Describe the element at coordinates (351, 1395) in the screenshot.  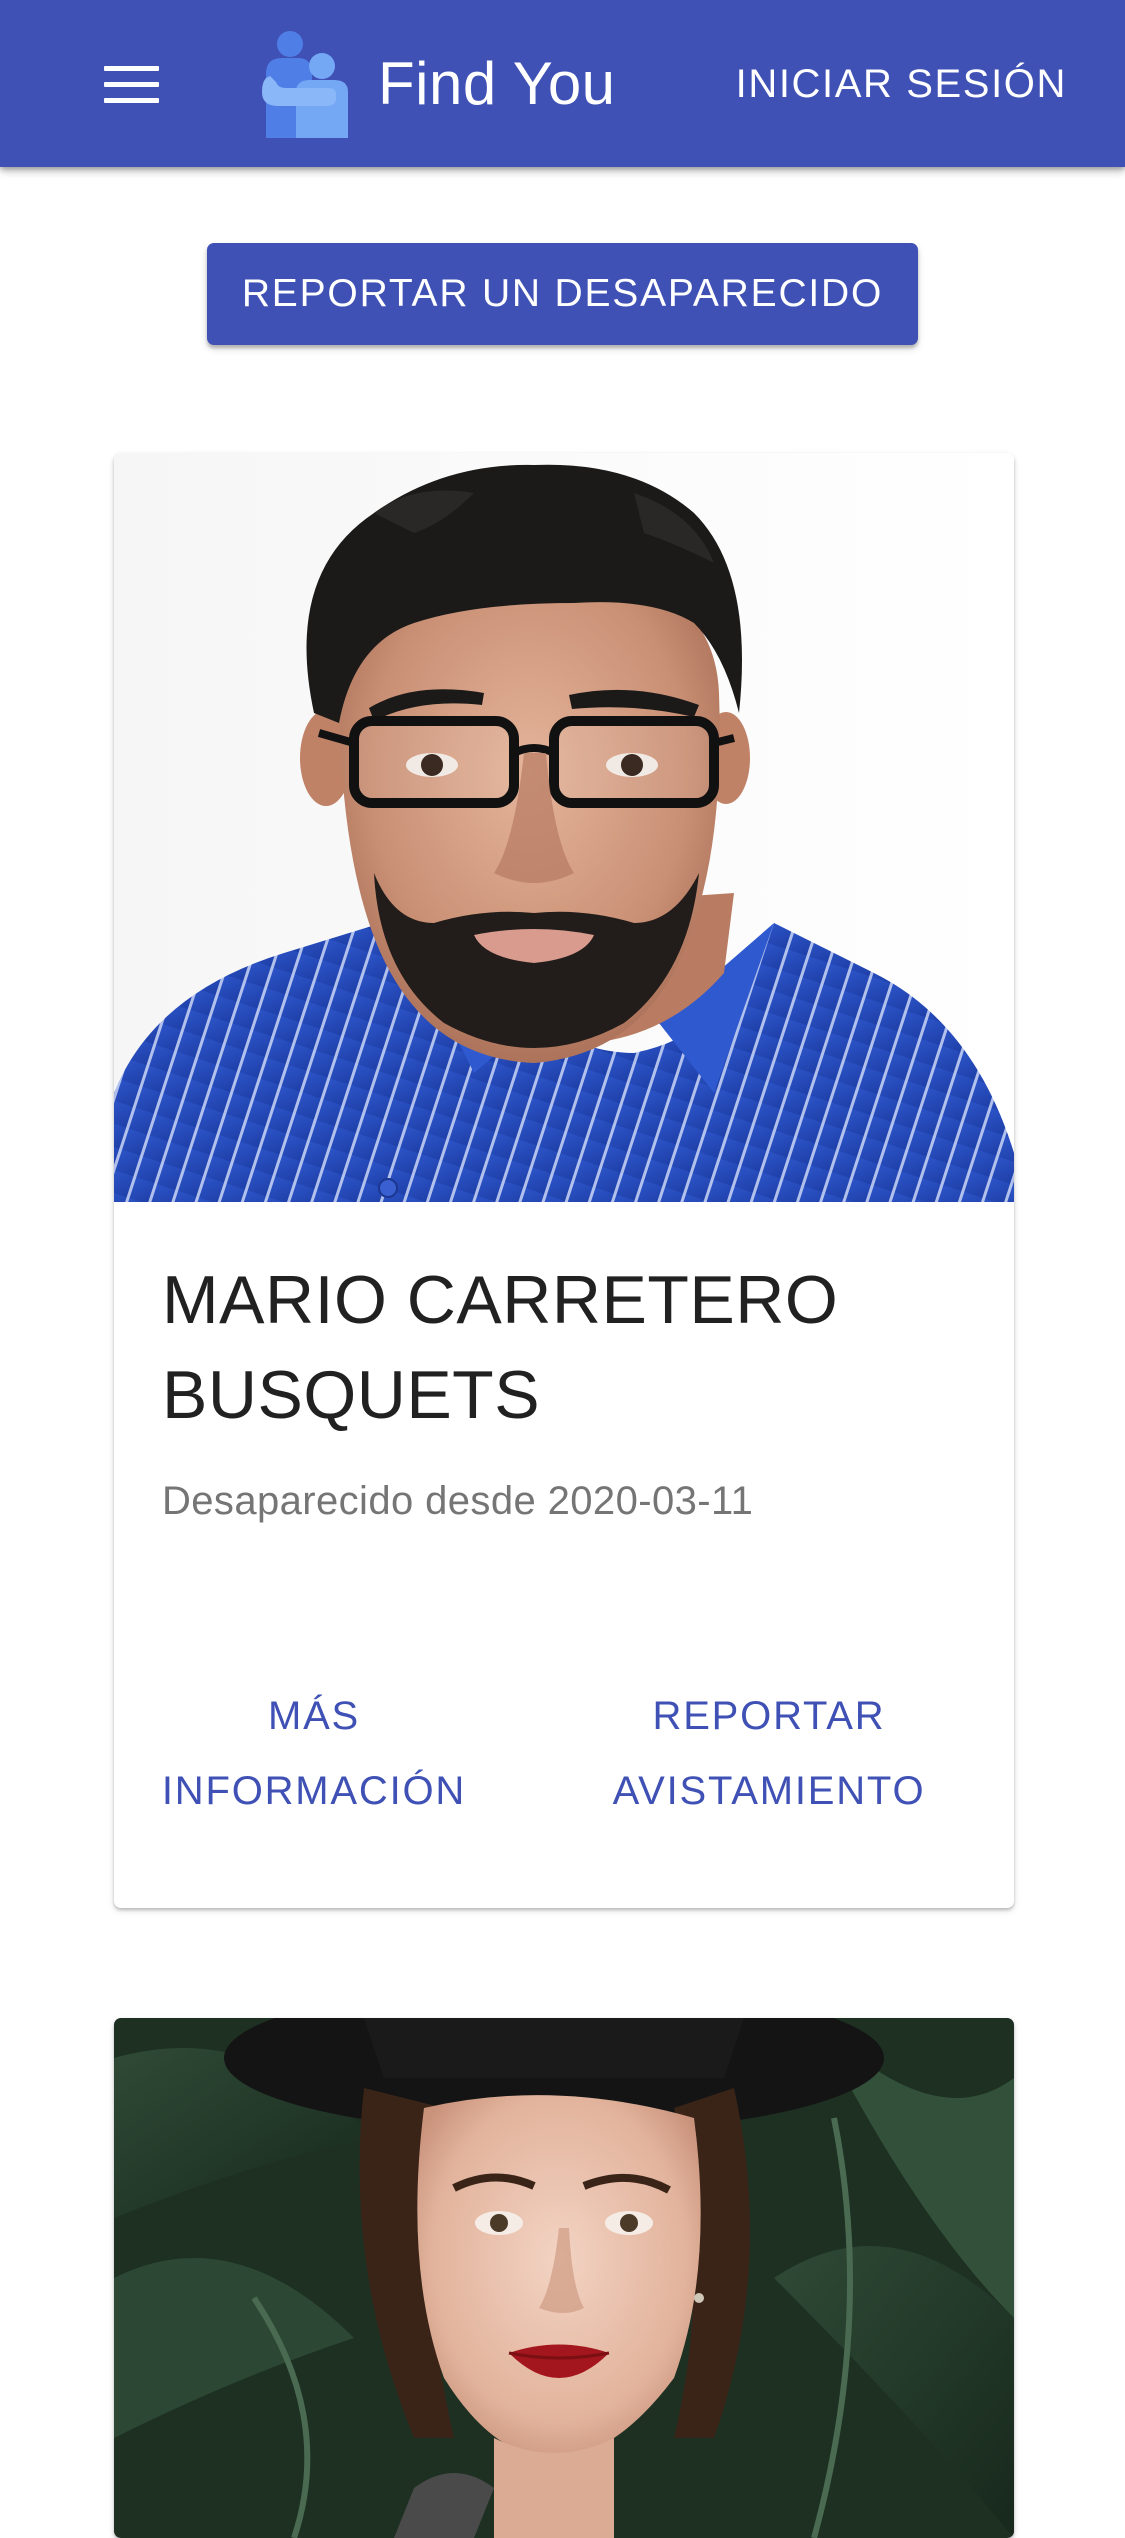
I see `person-name-line2: BUSQUETS` at that location.